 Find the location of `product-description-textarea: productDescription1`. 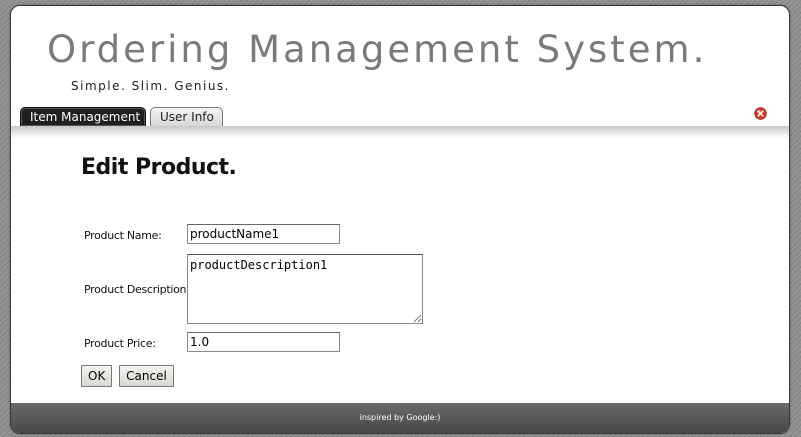

product-description-textarea: productDescription1 is located at coordinates (305, 289).